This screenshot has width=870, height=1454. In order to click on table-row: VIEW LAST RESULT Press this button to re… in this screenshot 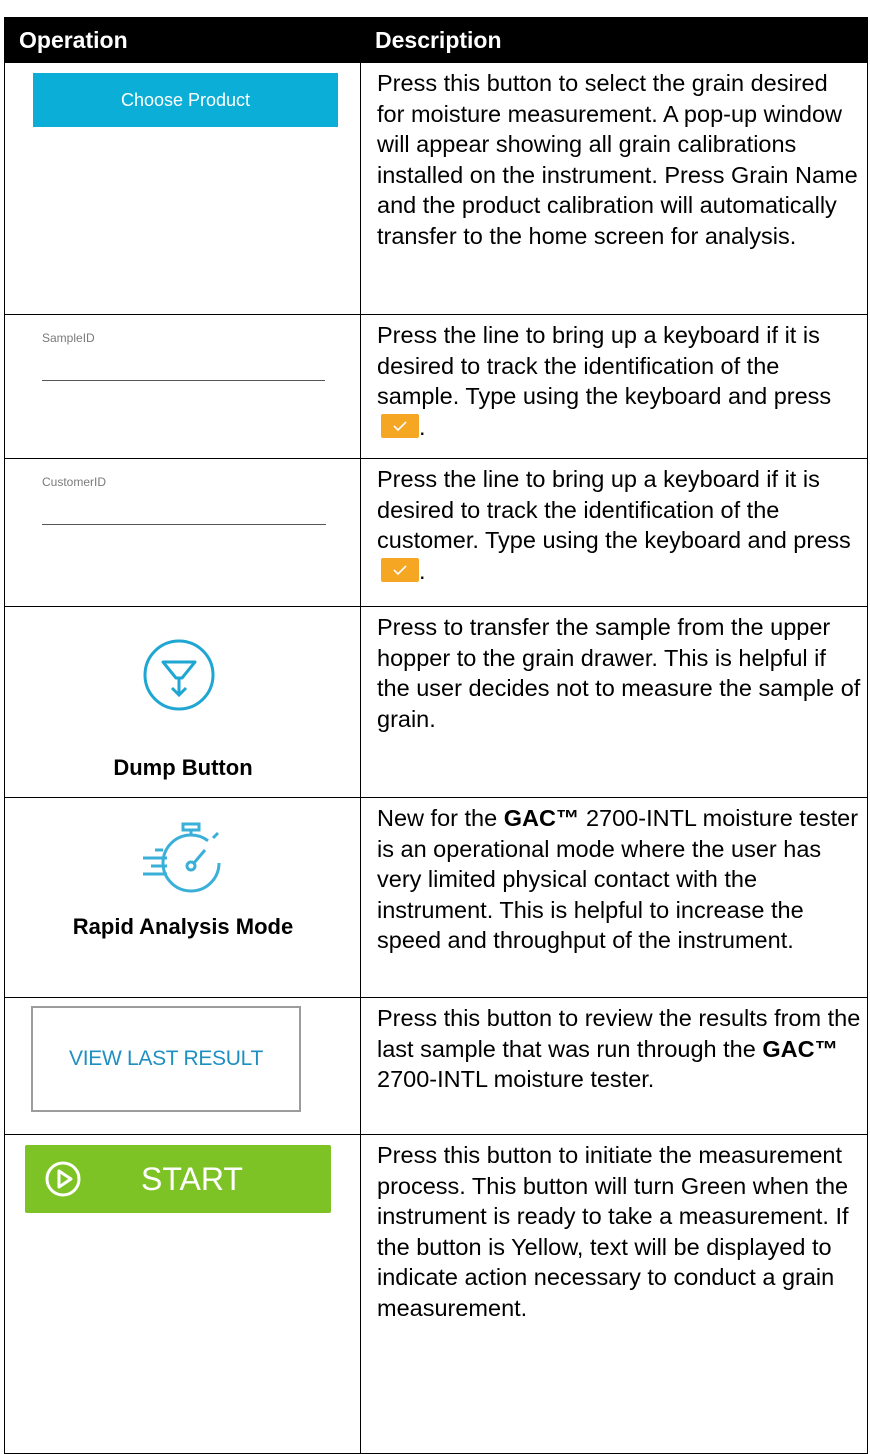, I will do `click(436, 1066)`.